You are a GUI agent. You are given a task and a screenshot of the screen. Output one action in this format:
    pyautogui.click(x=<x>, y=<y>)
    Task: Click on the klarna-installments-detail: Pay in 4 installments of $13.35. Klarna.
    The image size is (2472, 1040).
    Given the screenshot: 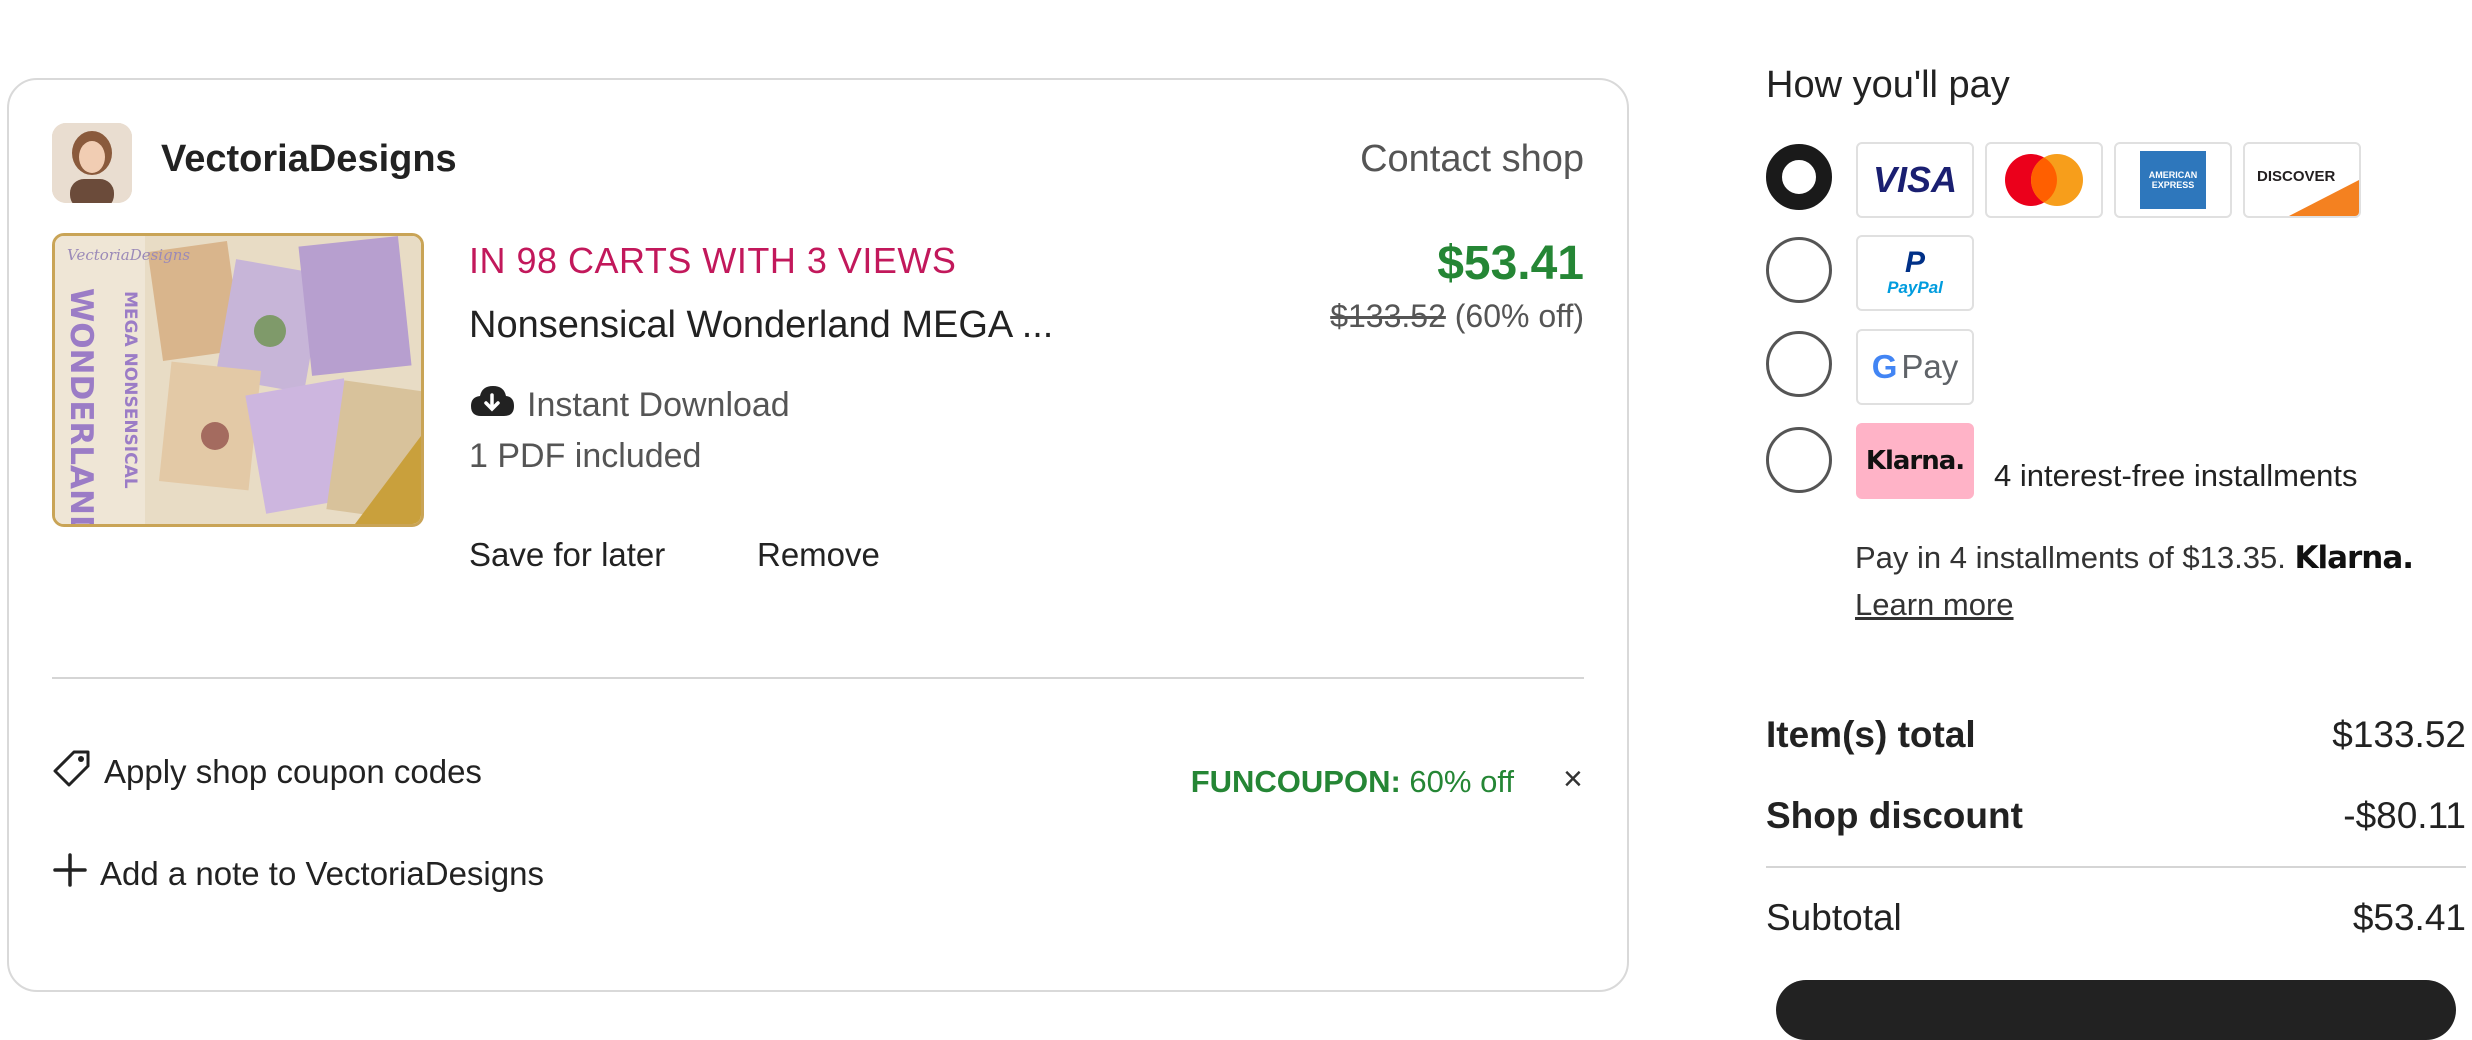 What is the action you would take?
    pyautogui.click(x=2134, y=558)
    